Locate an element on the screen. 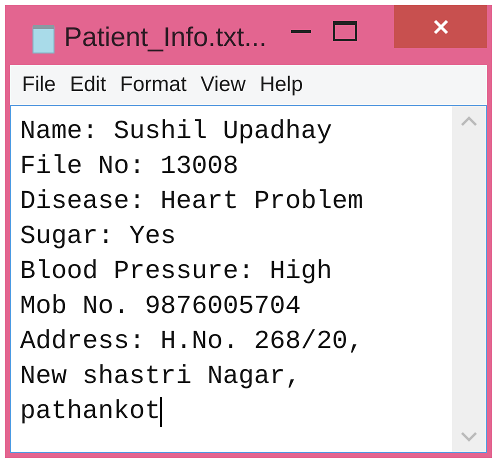 Image resolution: width=496 pixels, height=463 pixels. menu-item: File is located at coordinates (39, 85).